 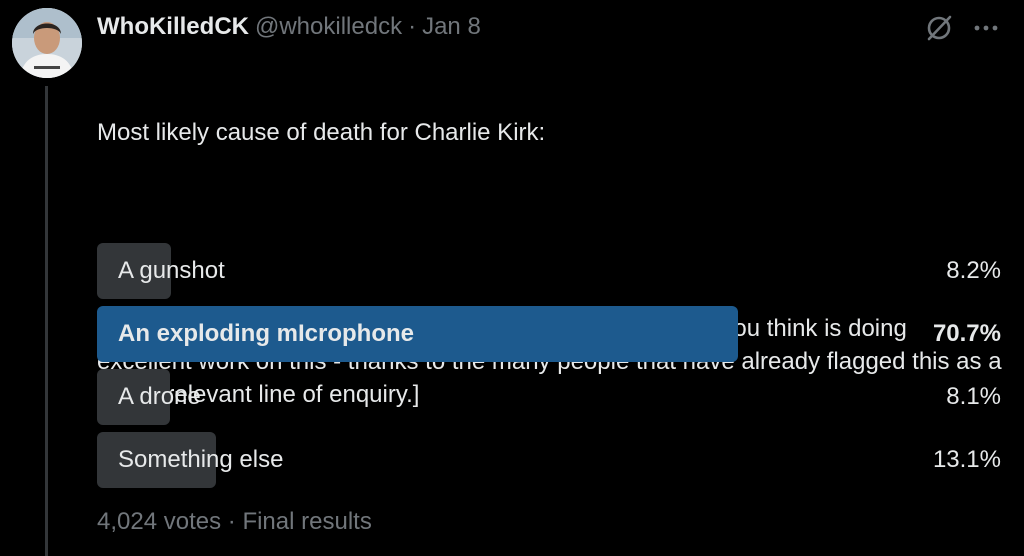 What do you see at coordinates (973, 270) in the screenshot?
I see `poll-option-percent: 8.2%` at bounding box center [973, 270].